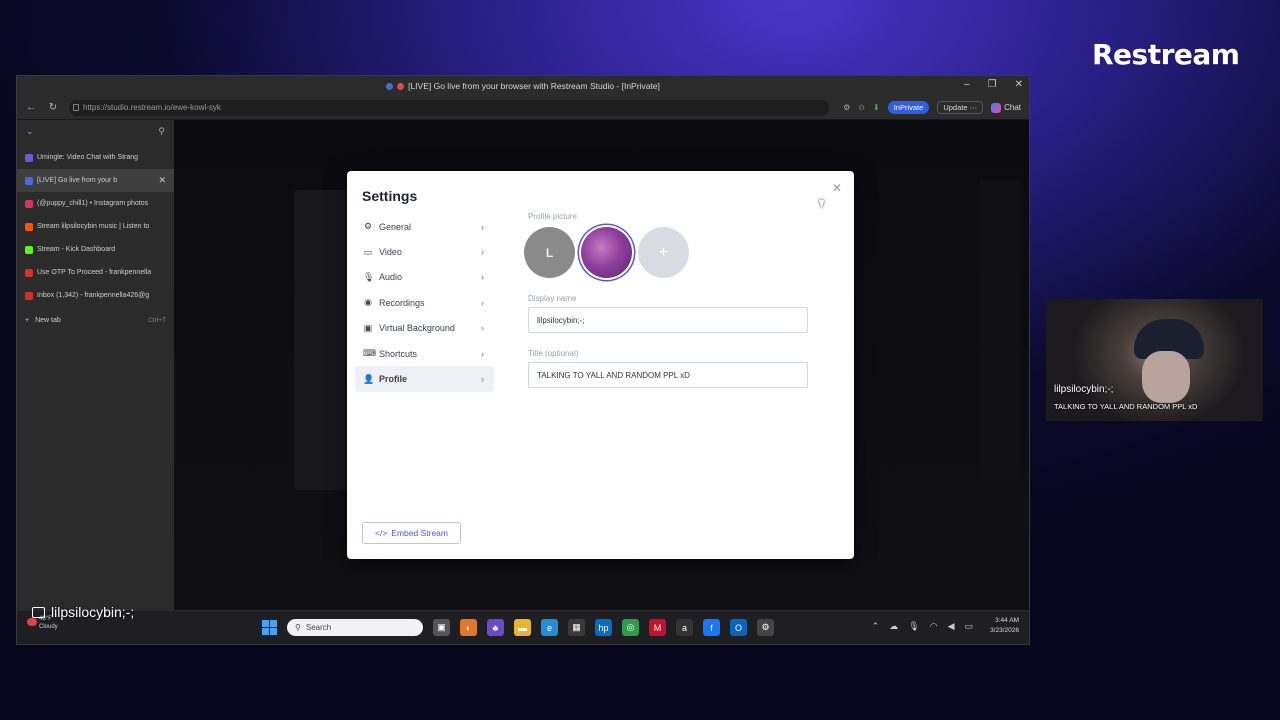  What do you see at coordinates (53, 107) in the screenshot?
I see `refresh-icon: ↻` at bounding box center [53, 107].